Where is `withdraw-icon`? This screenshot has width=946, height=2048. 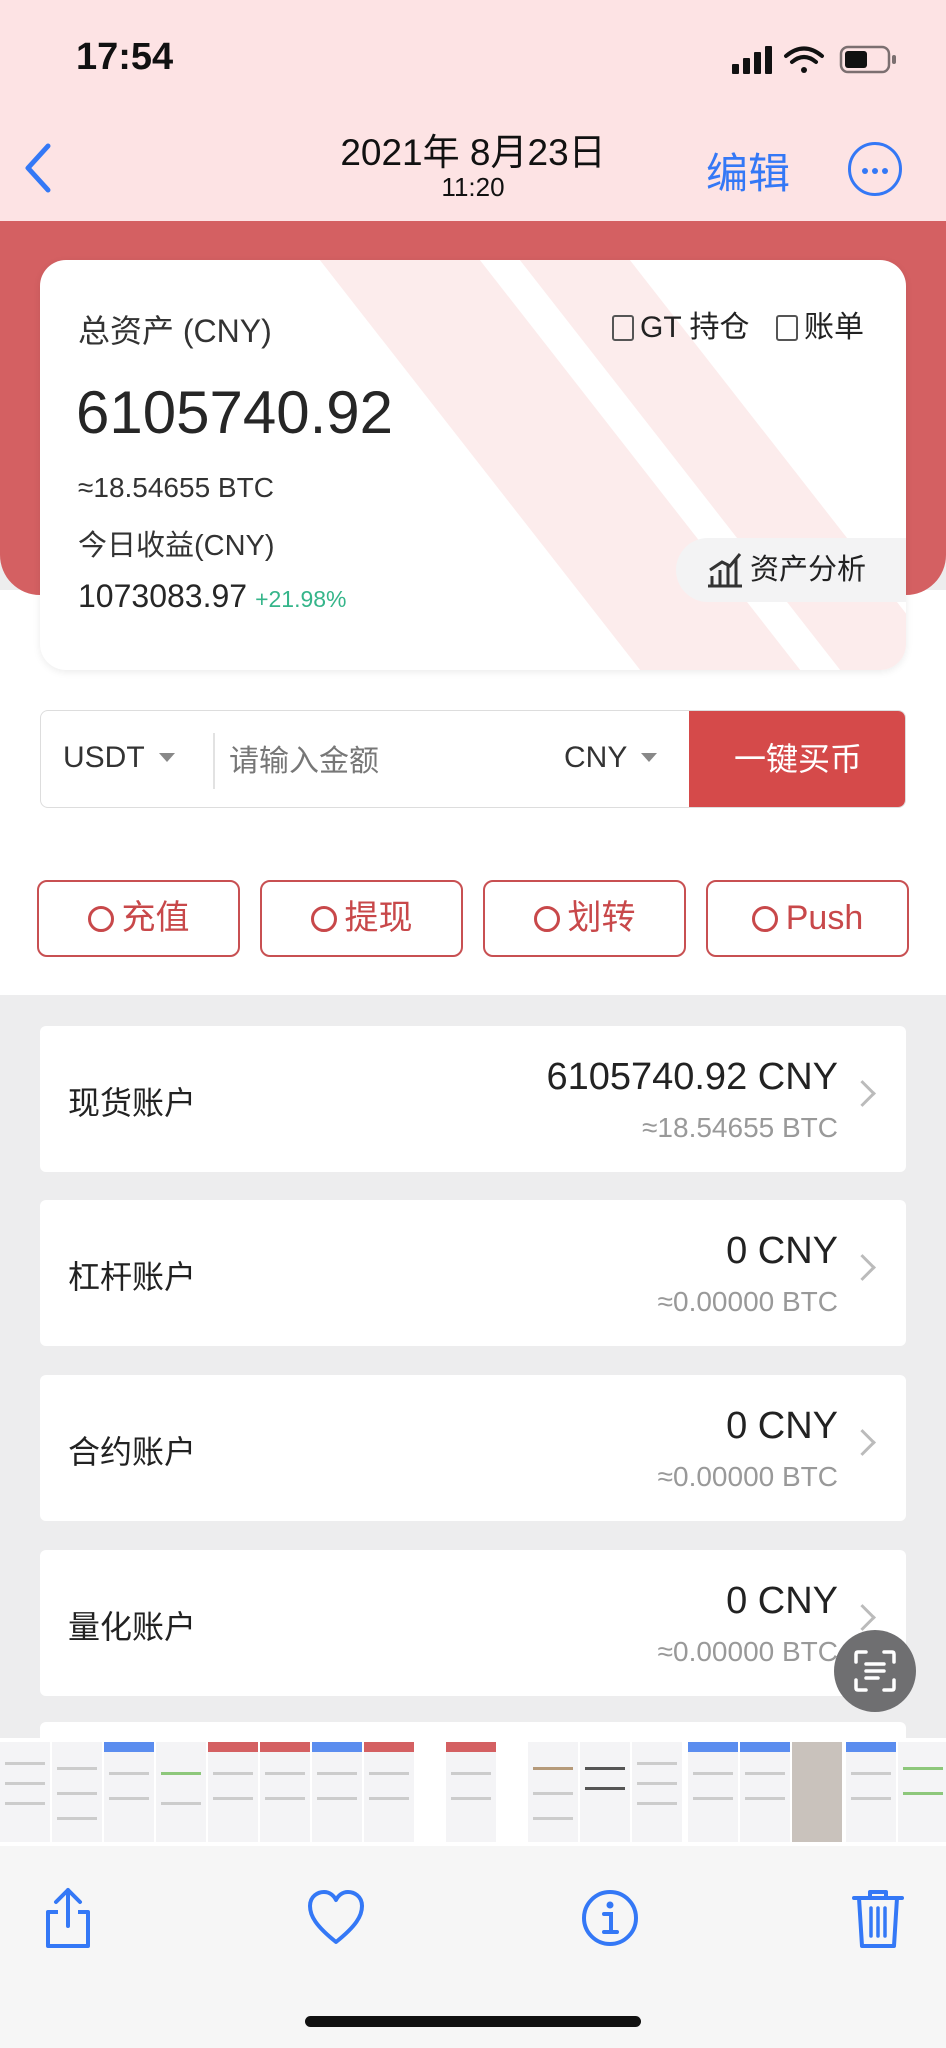
withdraw-icon is located at coordinates (323, 919).